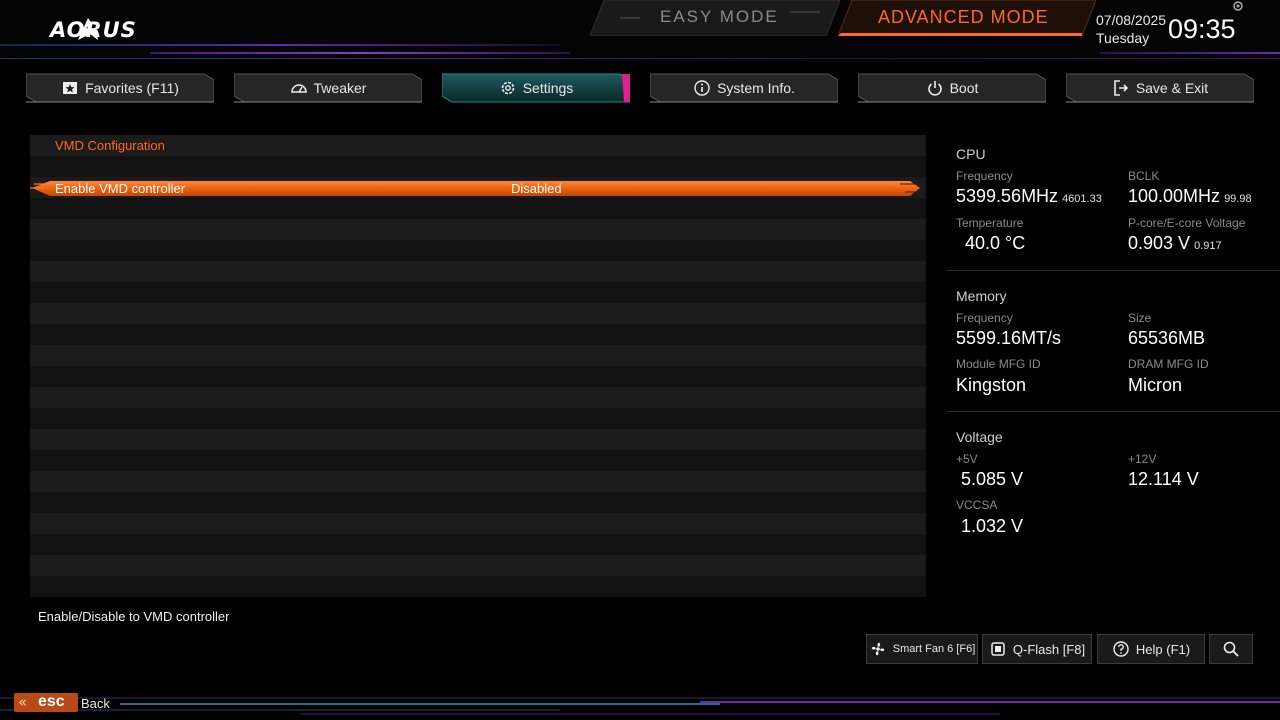 This screenshot has height=720, width=1280. I want to click on easy-mode-button: EASY MODE, so click(719, 17).